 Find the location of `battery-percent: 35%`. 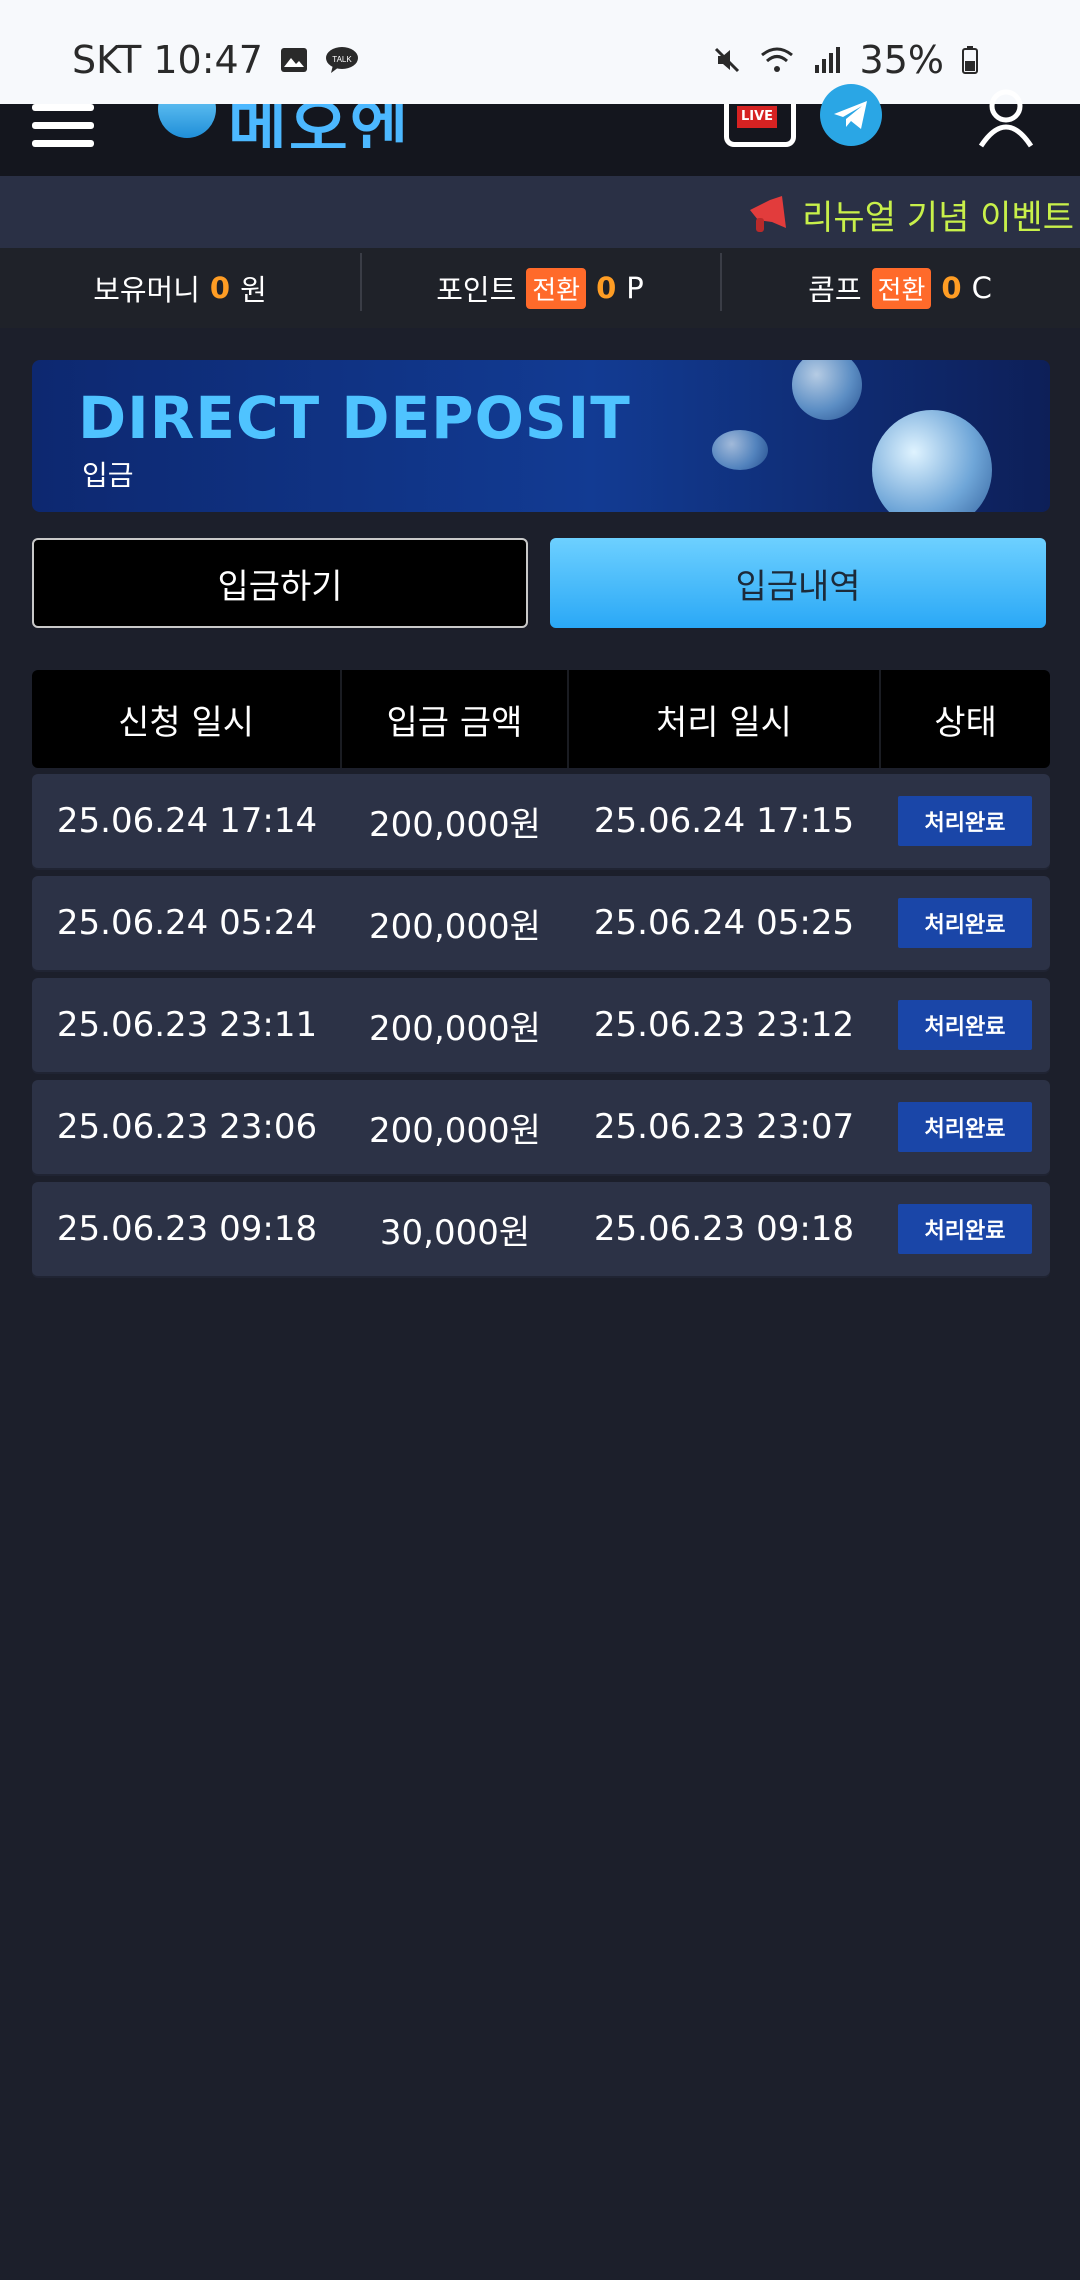

battery-percent: 35% is located at coordinates (901, 60).